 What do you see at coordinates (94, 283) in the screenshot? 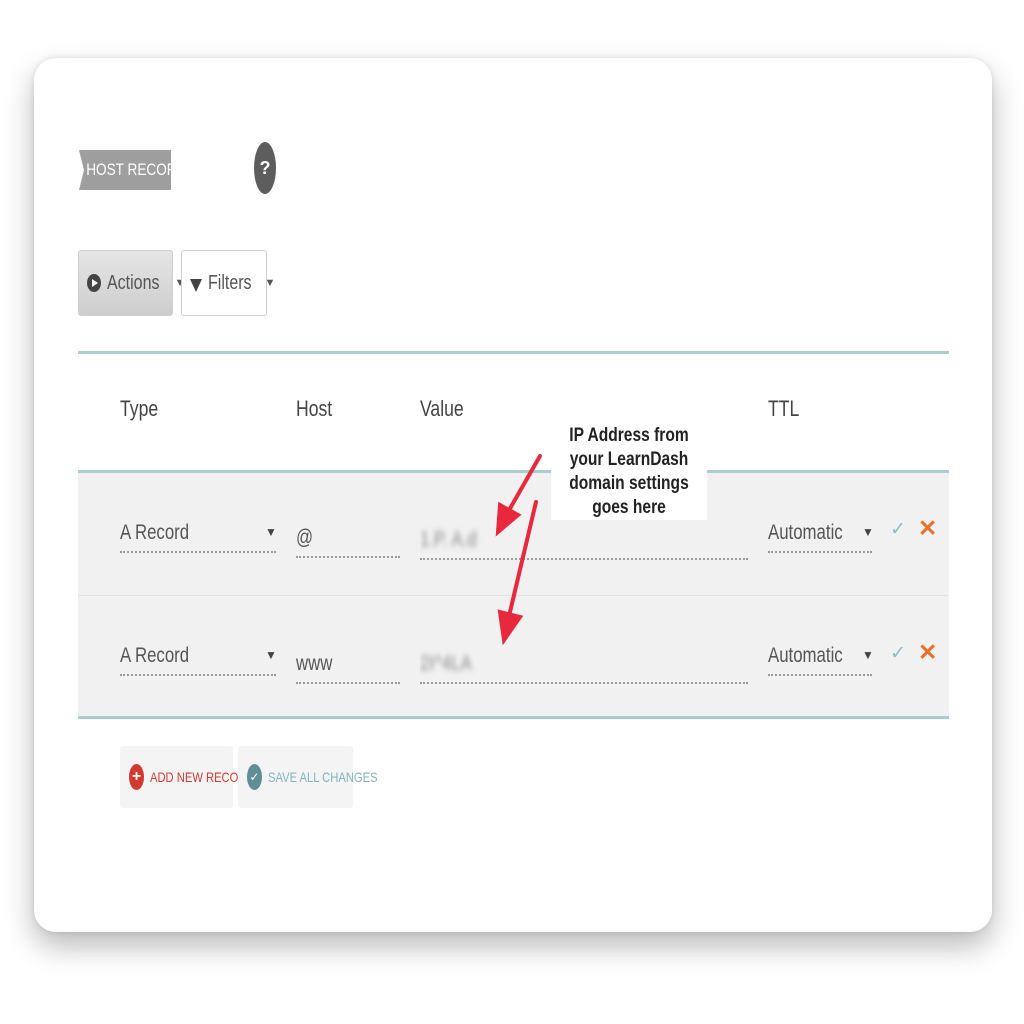
I see `play-circle-icon` at bounding box center [94, 283].